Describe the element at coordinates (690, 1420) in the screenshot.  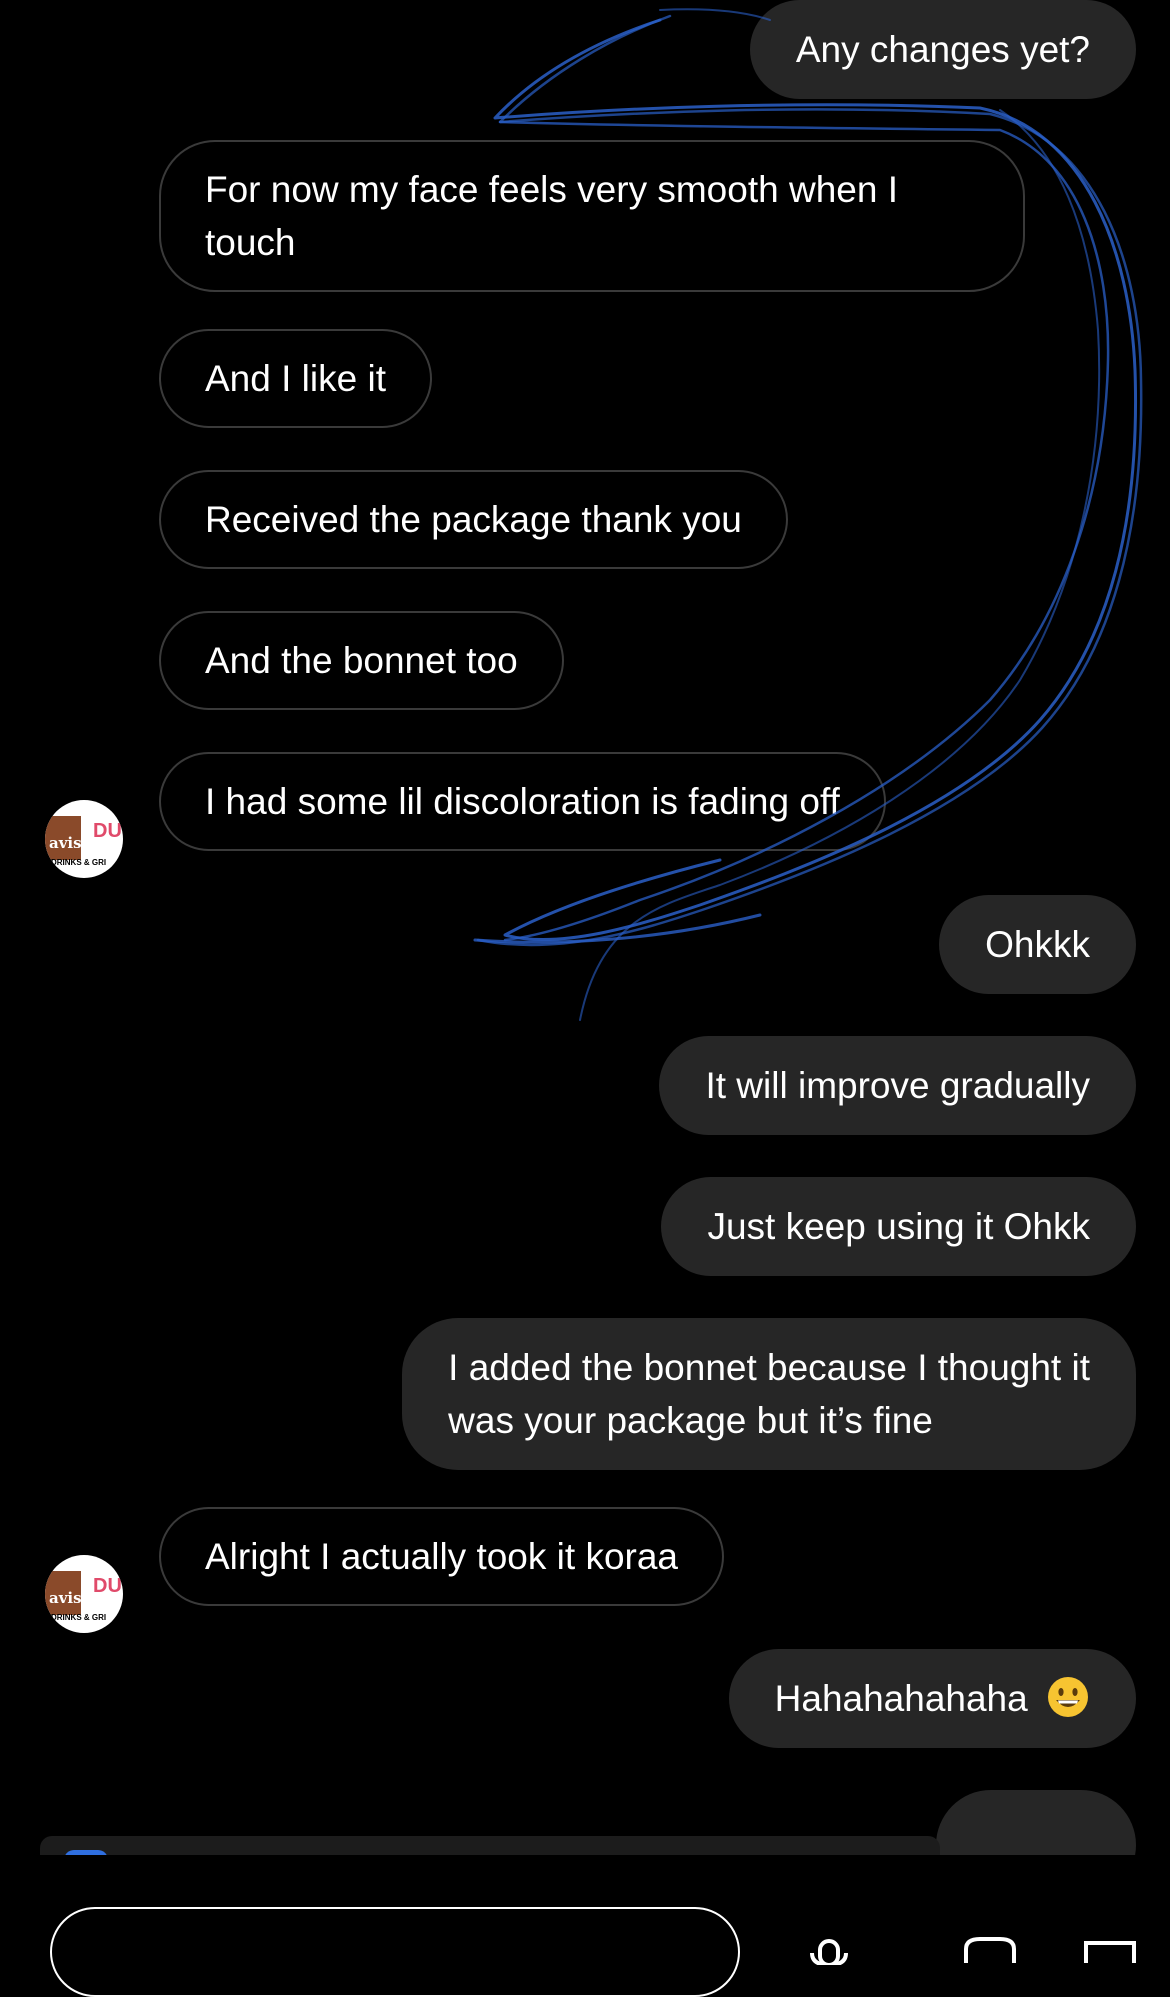
I see `message-text-line: was your package but it’s fine` at that location.